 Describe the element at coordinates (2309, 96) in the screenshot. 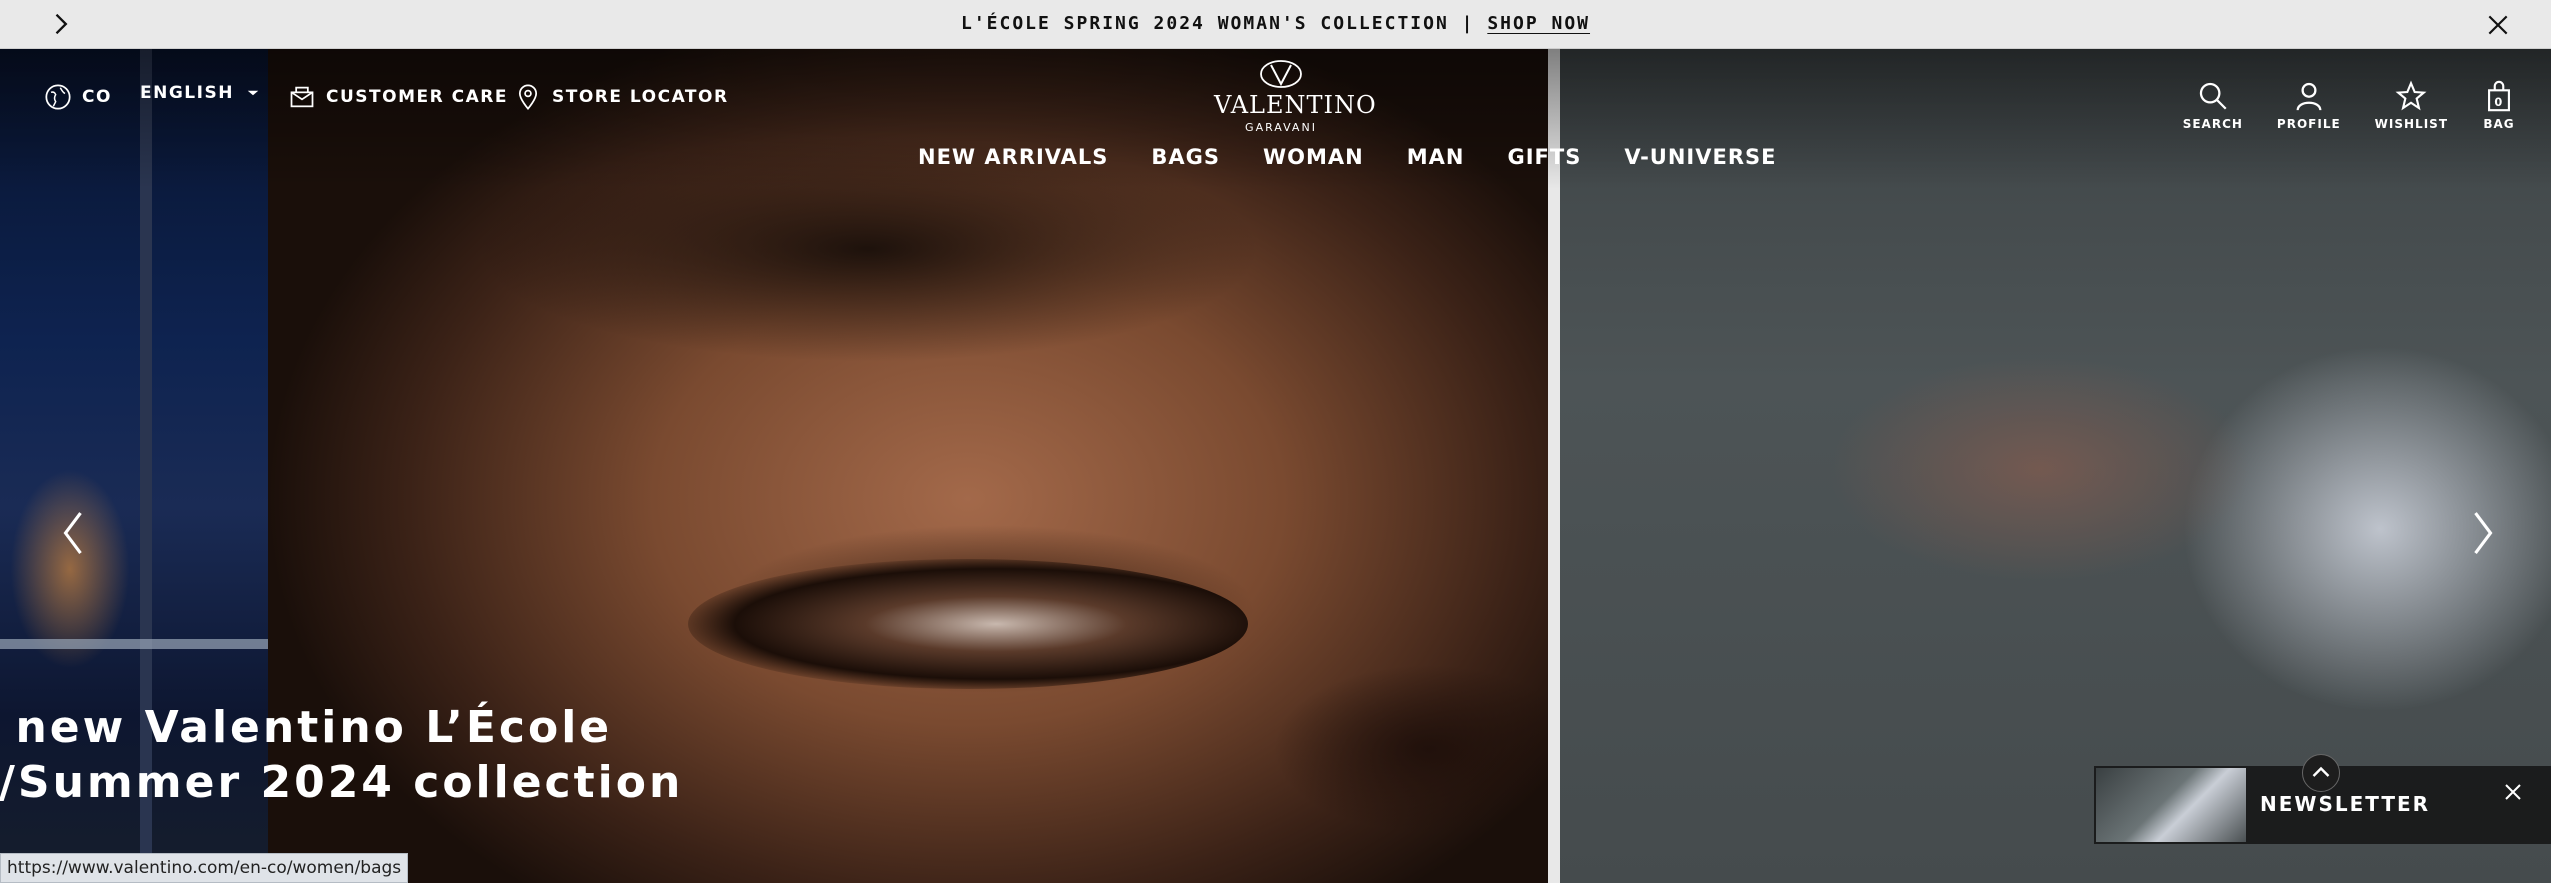

I see `user-icon` at that location.